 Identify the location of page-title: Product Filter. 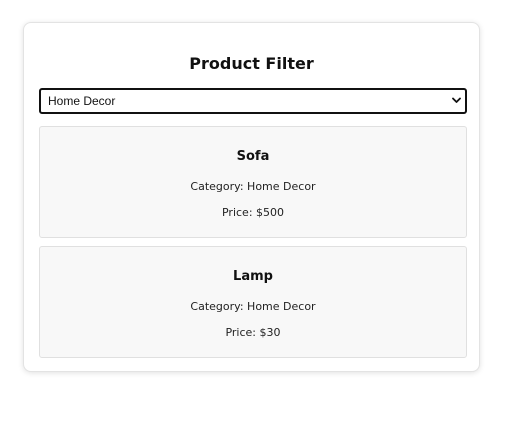
(251, 63).